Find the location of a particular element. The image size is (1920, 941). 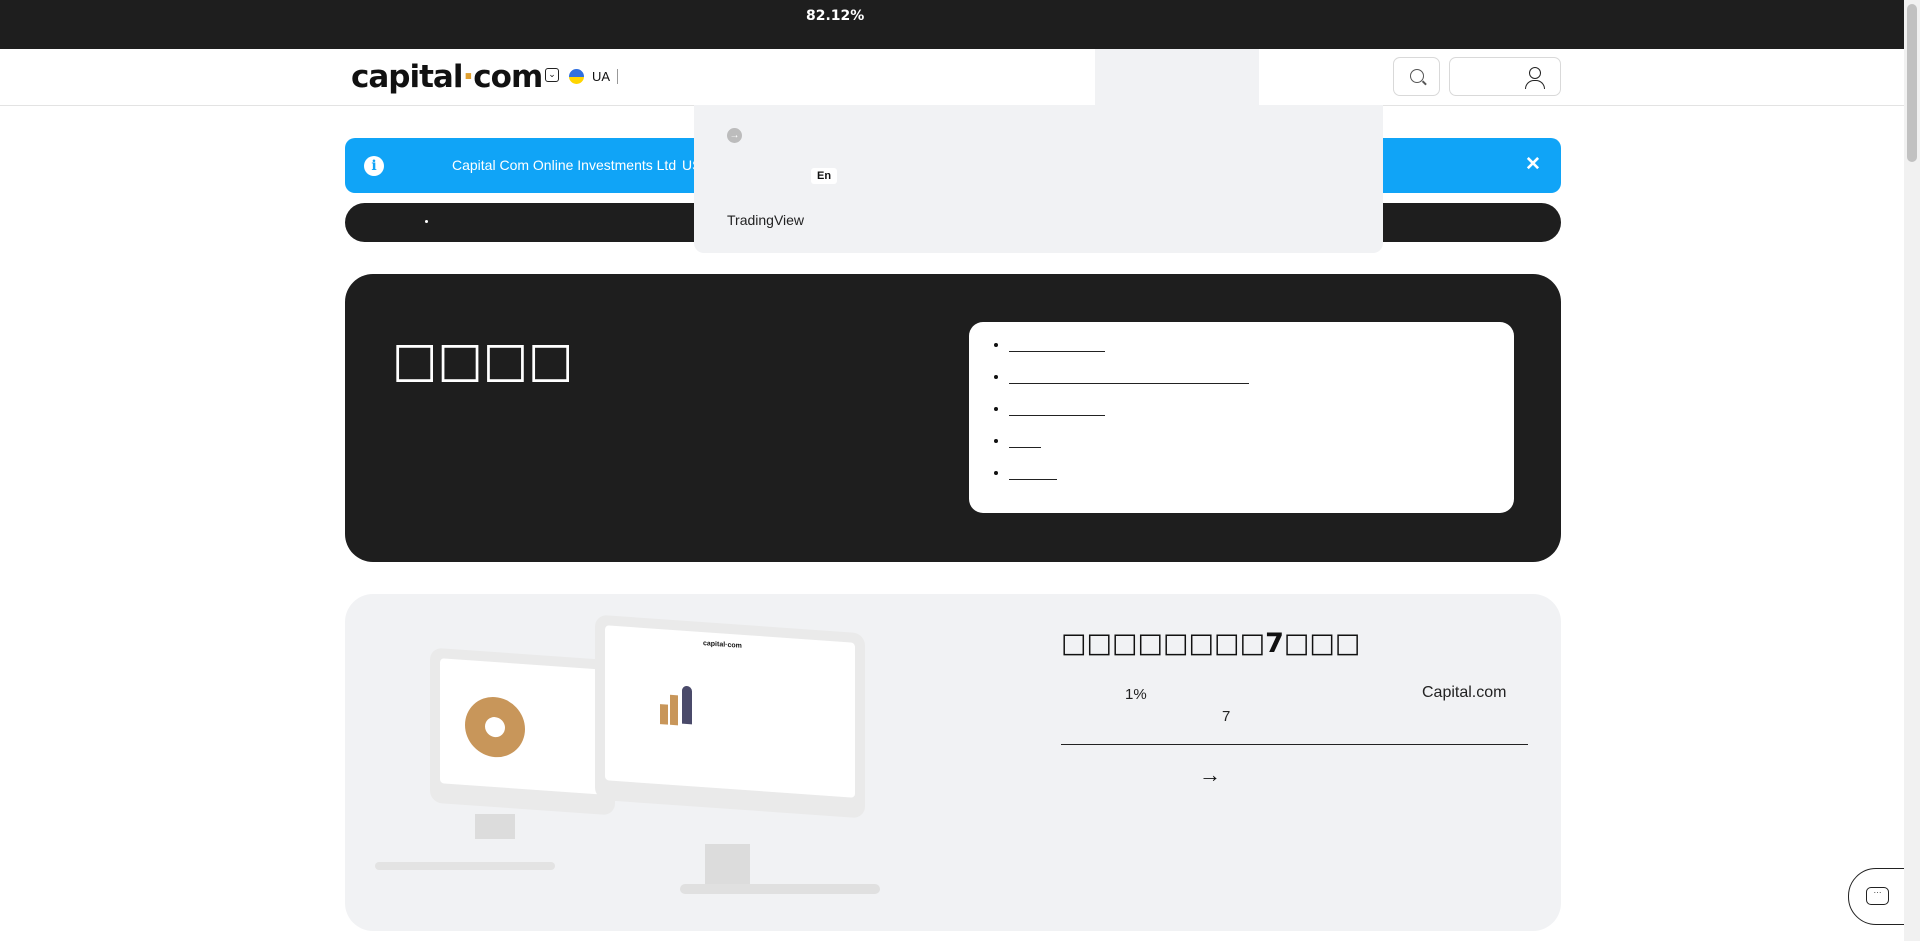

chat-icon: ··· is located at coordinates (1877, 896).